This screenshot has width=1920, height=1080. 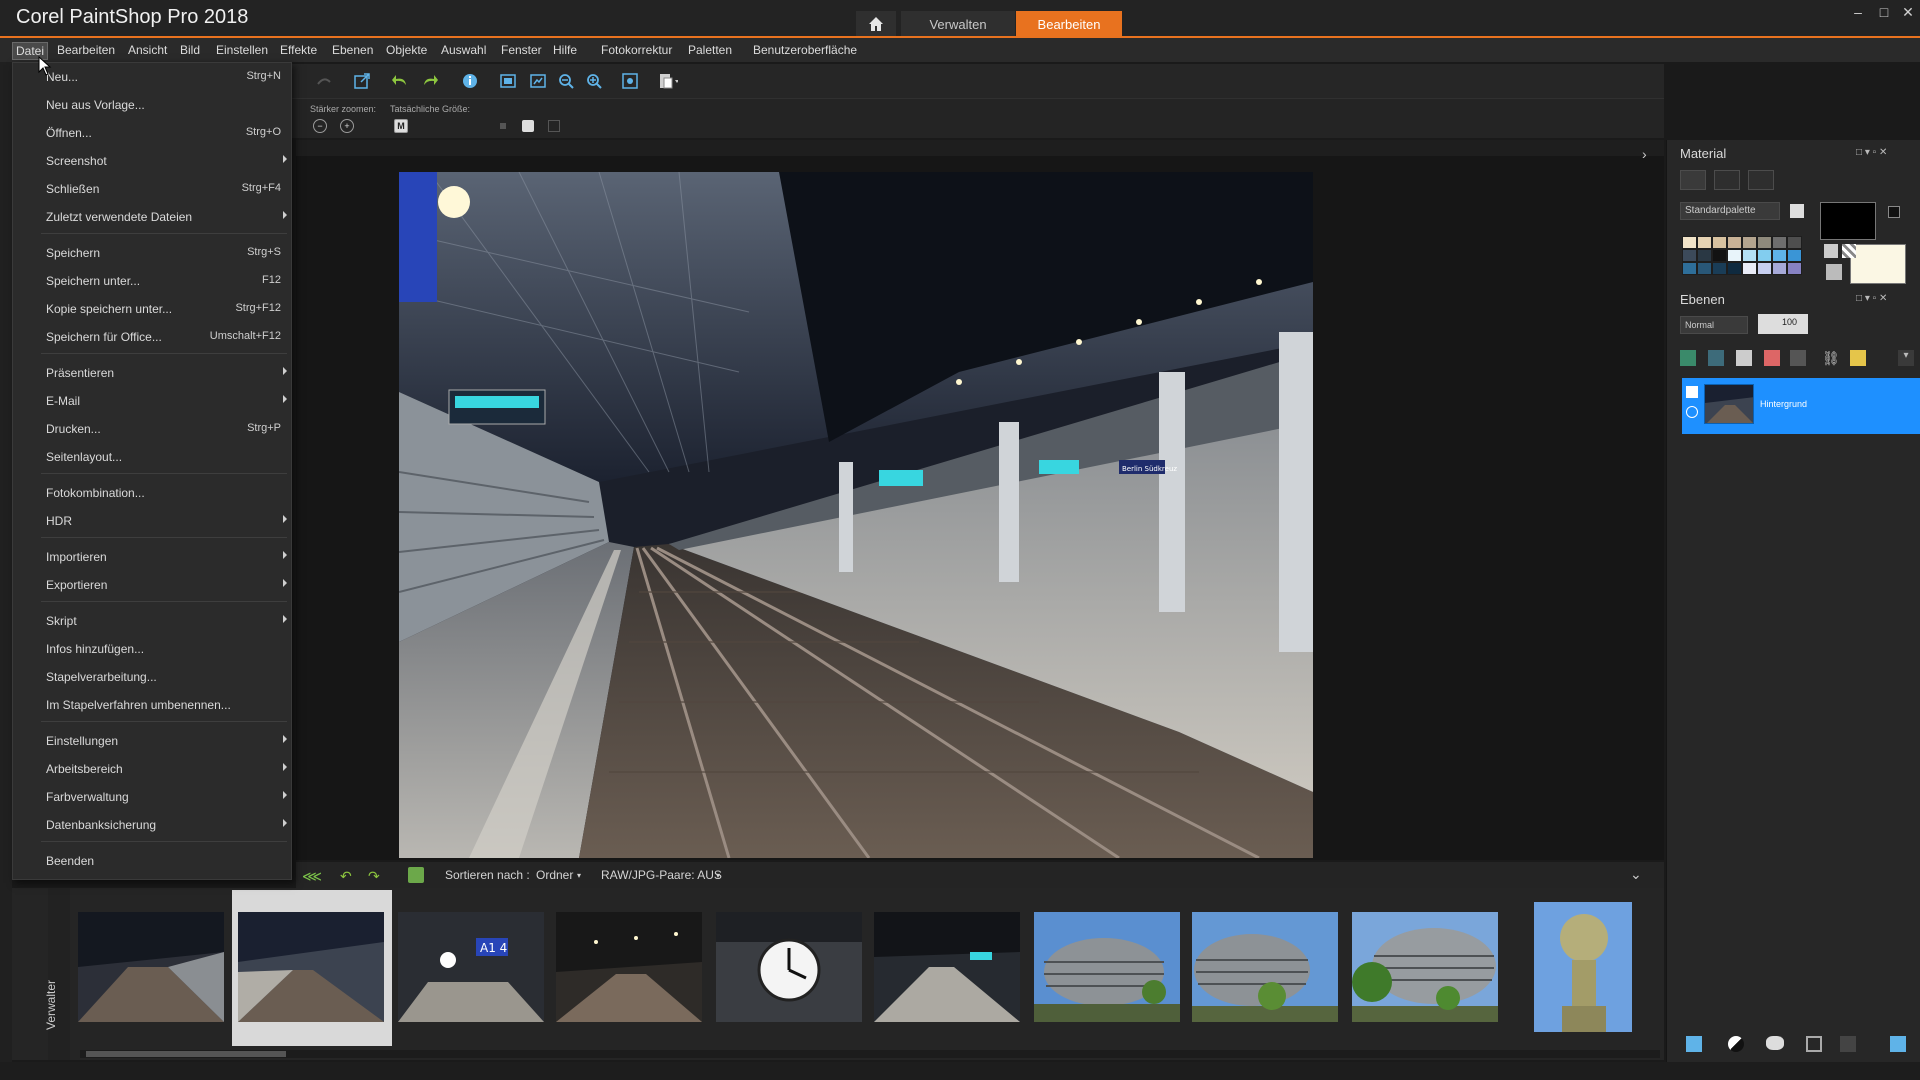 I want to click on material-style-icon, so click(x=1831, y=251).